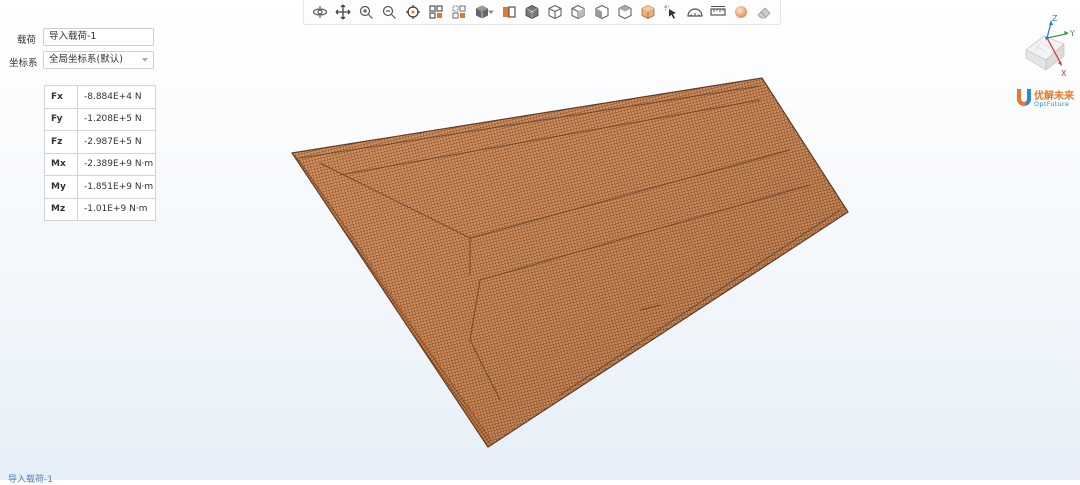 This screenshot has height=485, width=1080. What do you see at coordinates (1045, 47) in the screenshot?
I see `axis-triad: Z Y X` at bounding box center [1045, 47].